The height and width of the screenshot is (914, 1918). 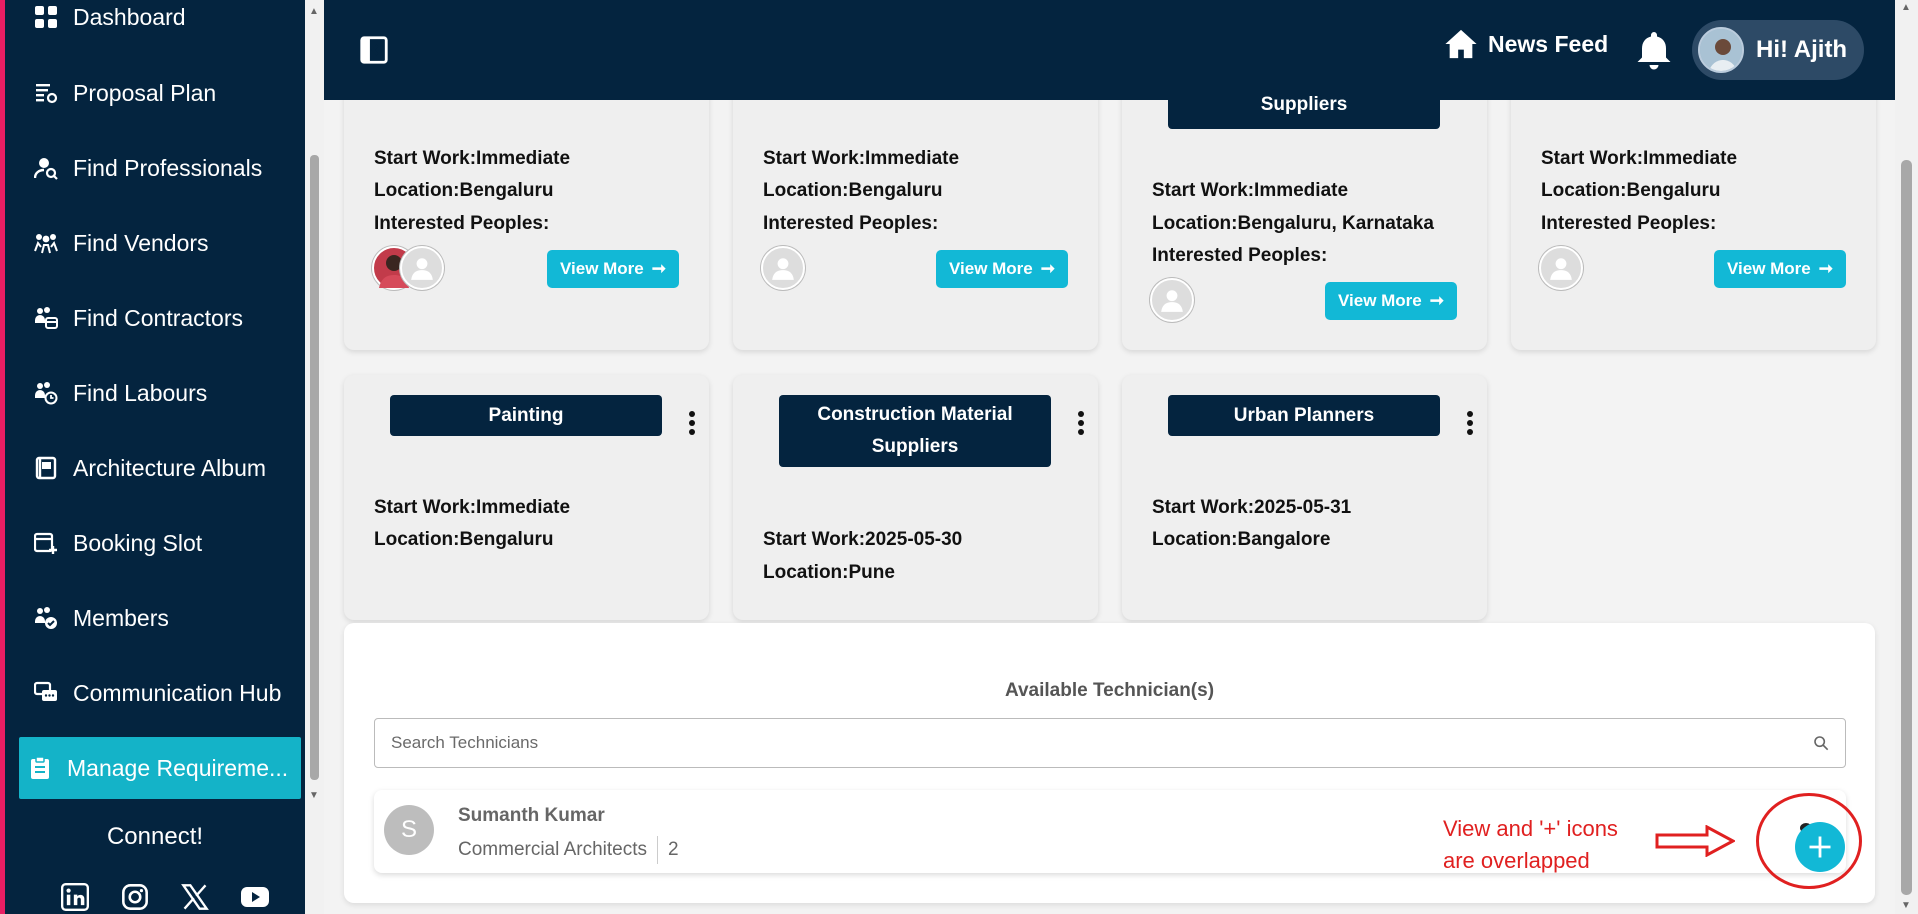 What do you see at coordinates (46, 243) in the screenshot?
I see `people-icon` at bounding box center [46, 243].